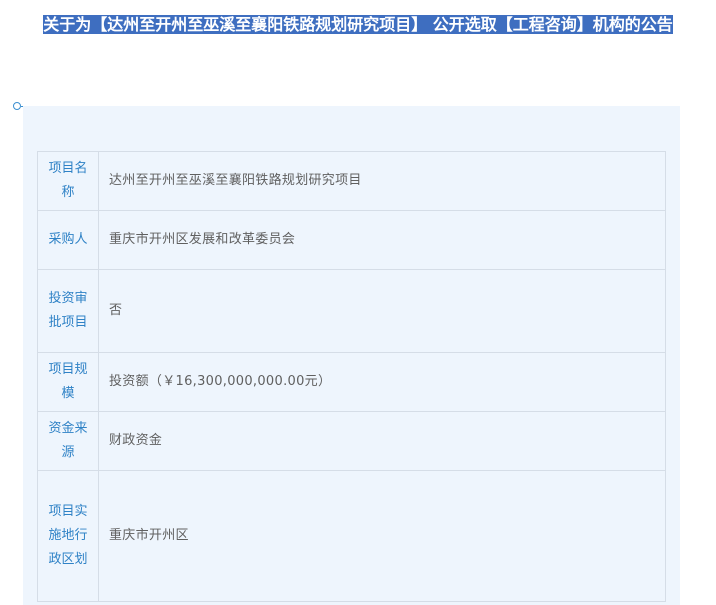 This screenshot has width=716, height=605. I want to click on table-row: 项目规模 投资额（￥16,300,000,000.00元）, so click(351, 382).